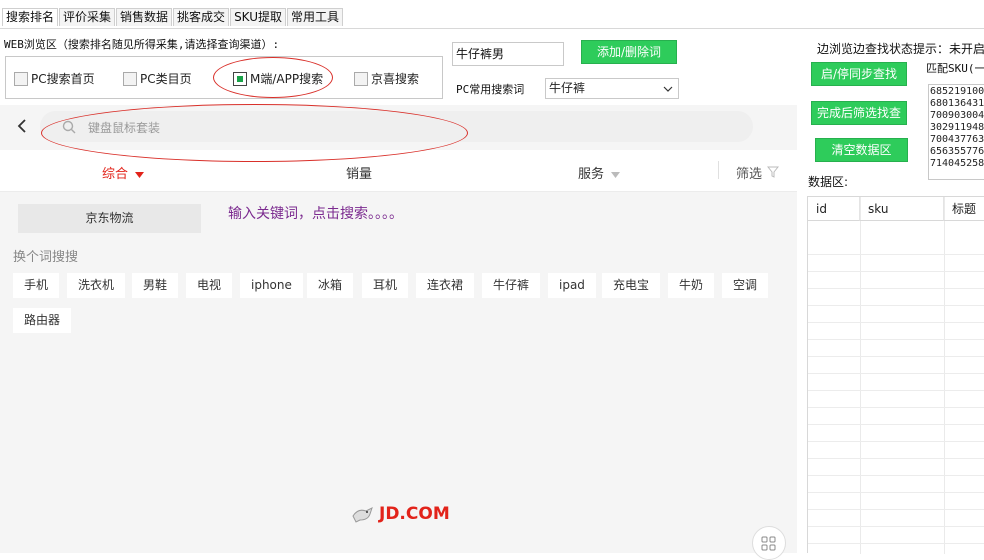 The height and width of the screenshot is (560, 984). I want to click on match-sku-label: 匹配SKU(一, so click(955, 68).